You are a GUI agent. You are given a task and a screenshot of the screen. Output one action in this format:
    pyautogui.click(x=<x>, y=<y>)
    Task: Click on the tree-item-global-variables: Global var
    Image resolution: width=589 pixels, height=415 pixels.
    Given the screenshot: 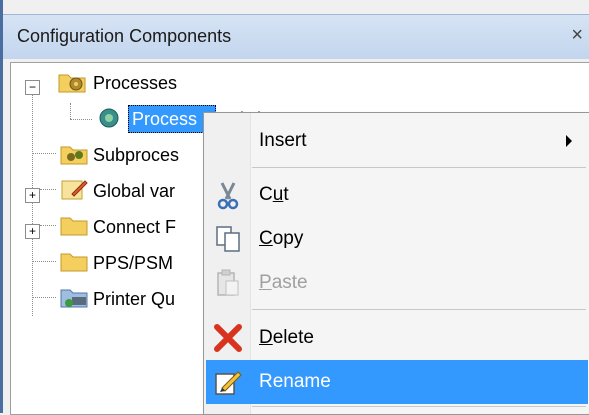 What is the action you would take?
    pyautogui.click(x=134, y=191)
    